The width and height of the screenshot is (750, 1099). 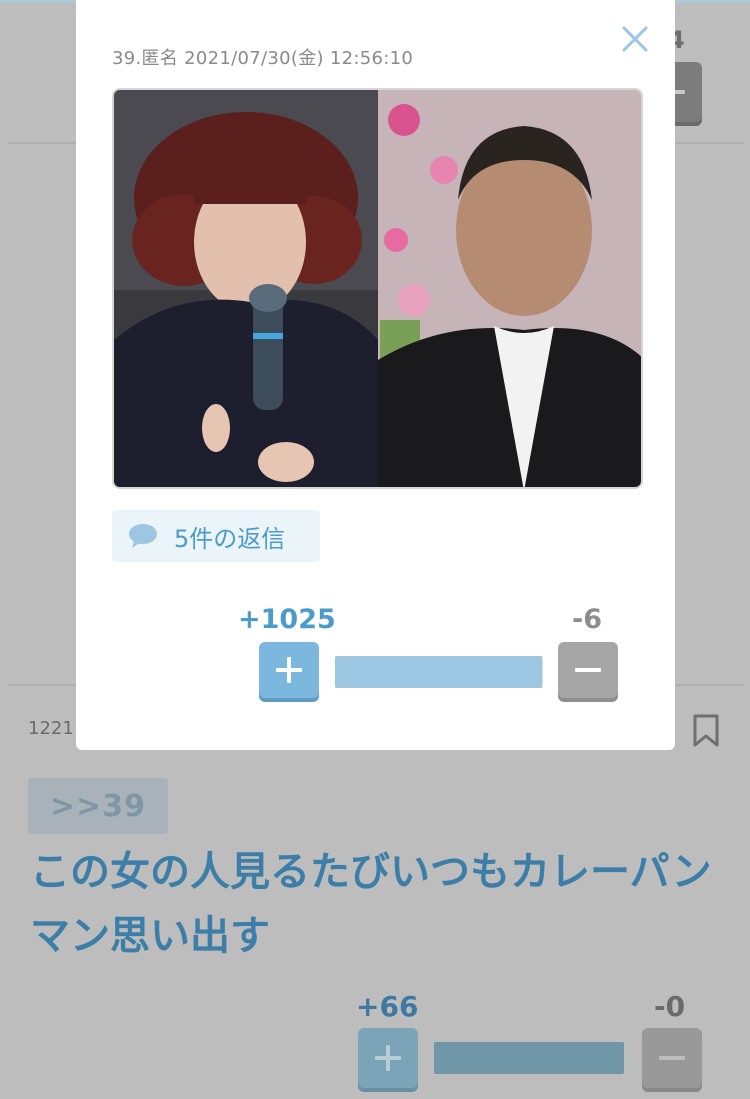 I want to click on reply-count-button: 5件の返信, so click(x=216, y=536).